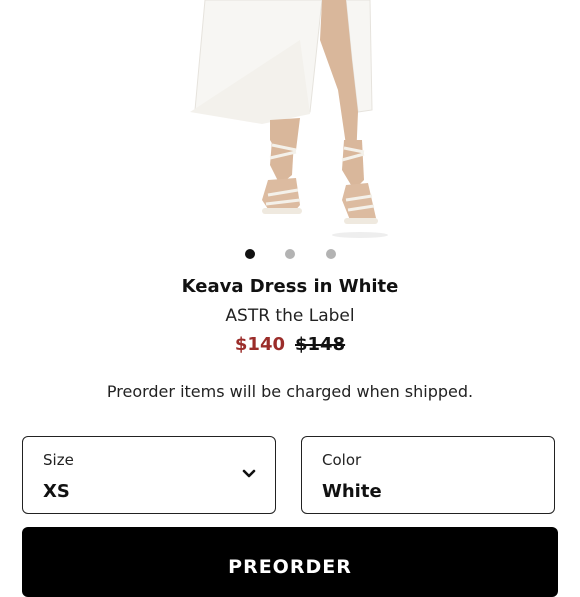 The width and height of the screenshot is (580, 597). Describe the element at coordinates (259, 344) in the screenshot. I see `sale-price: $140` at that location.